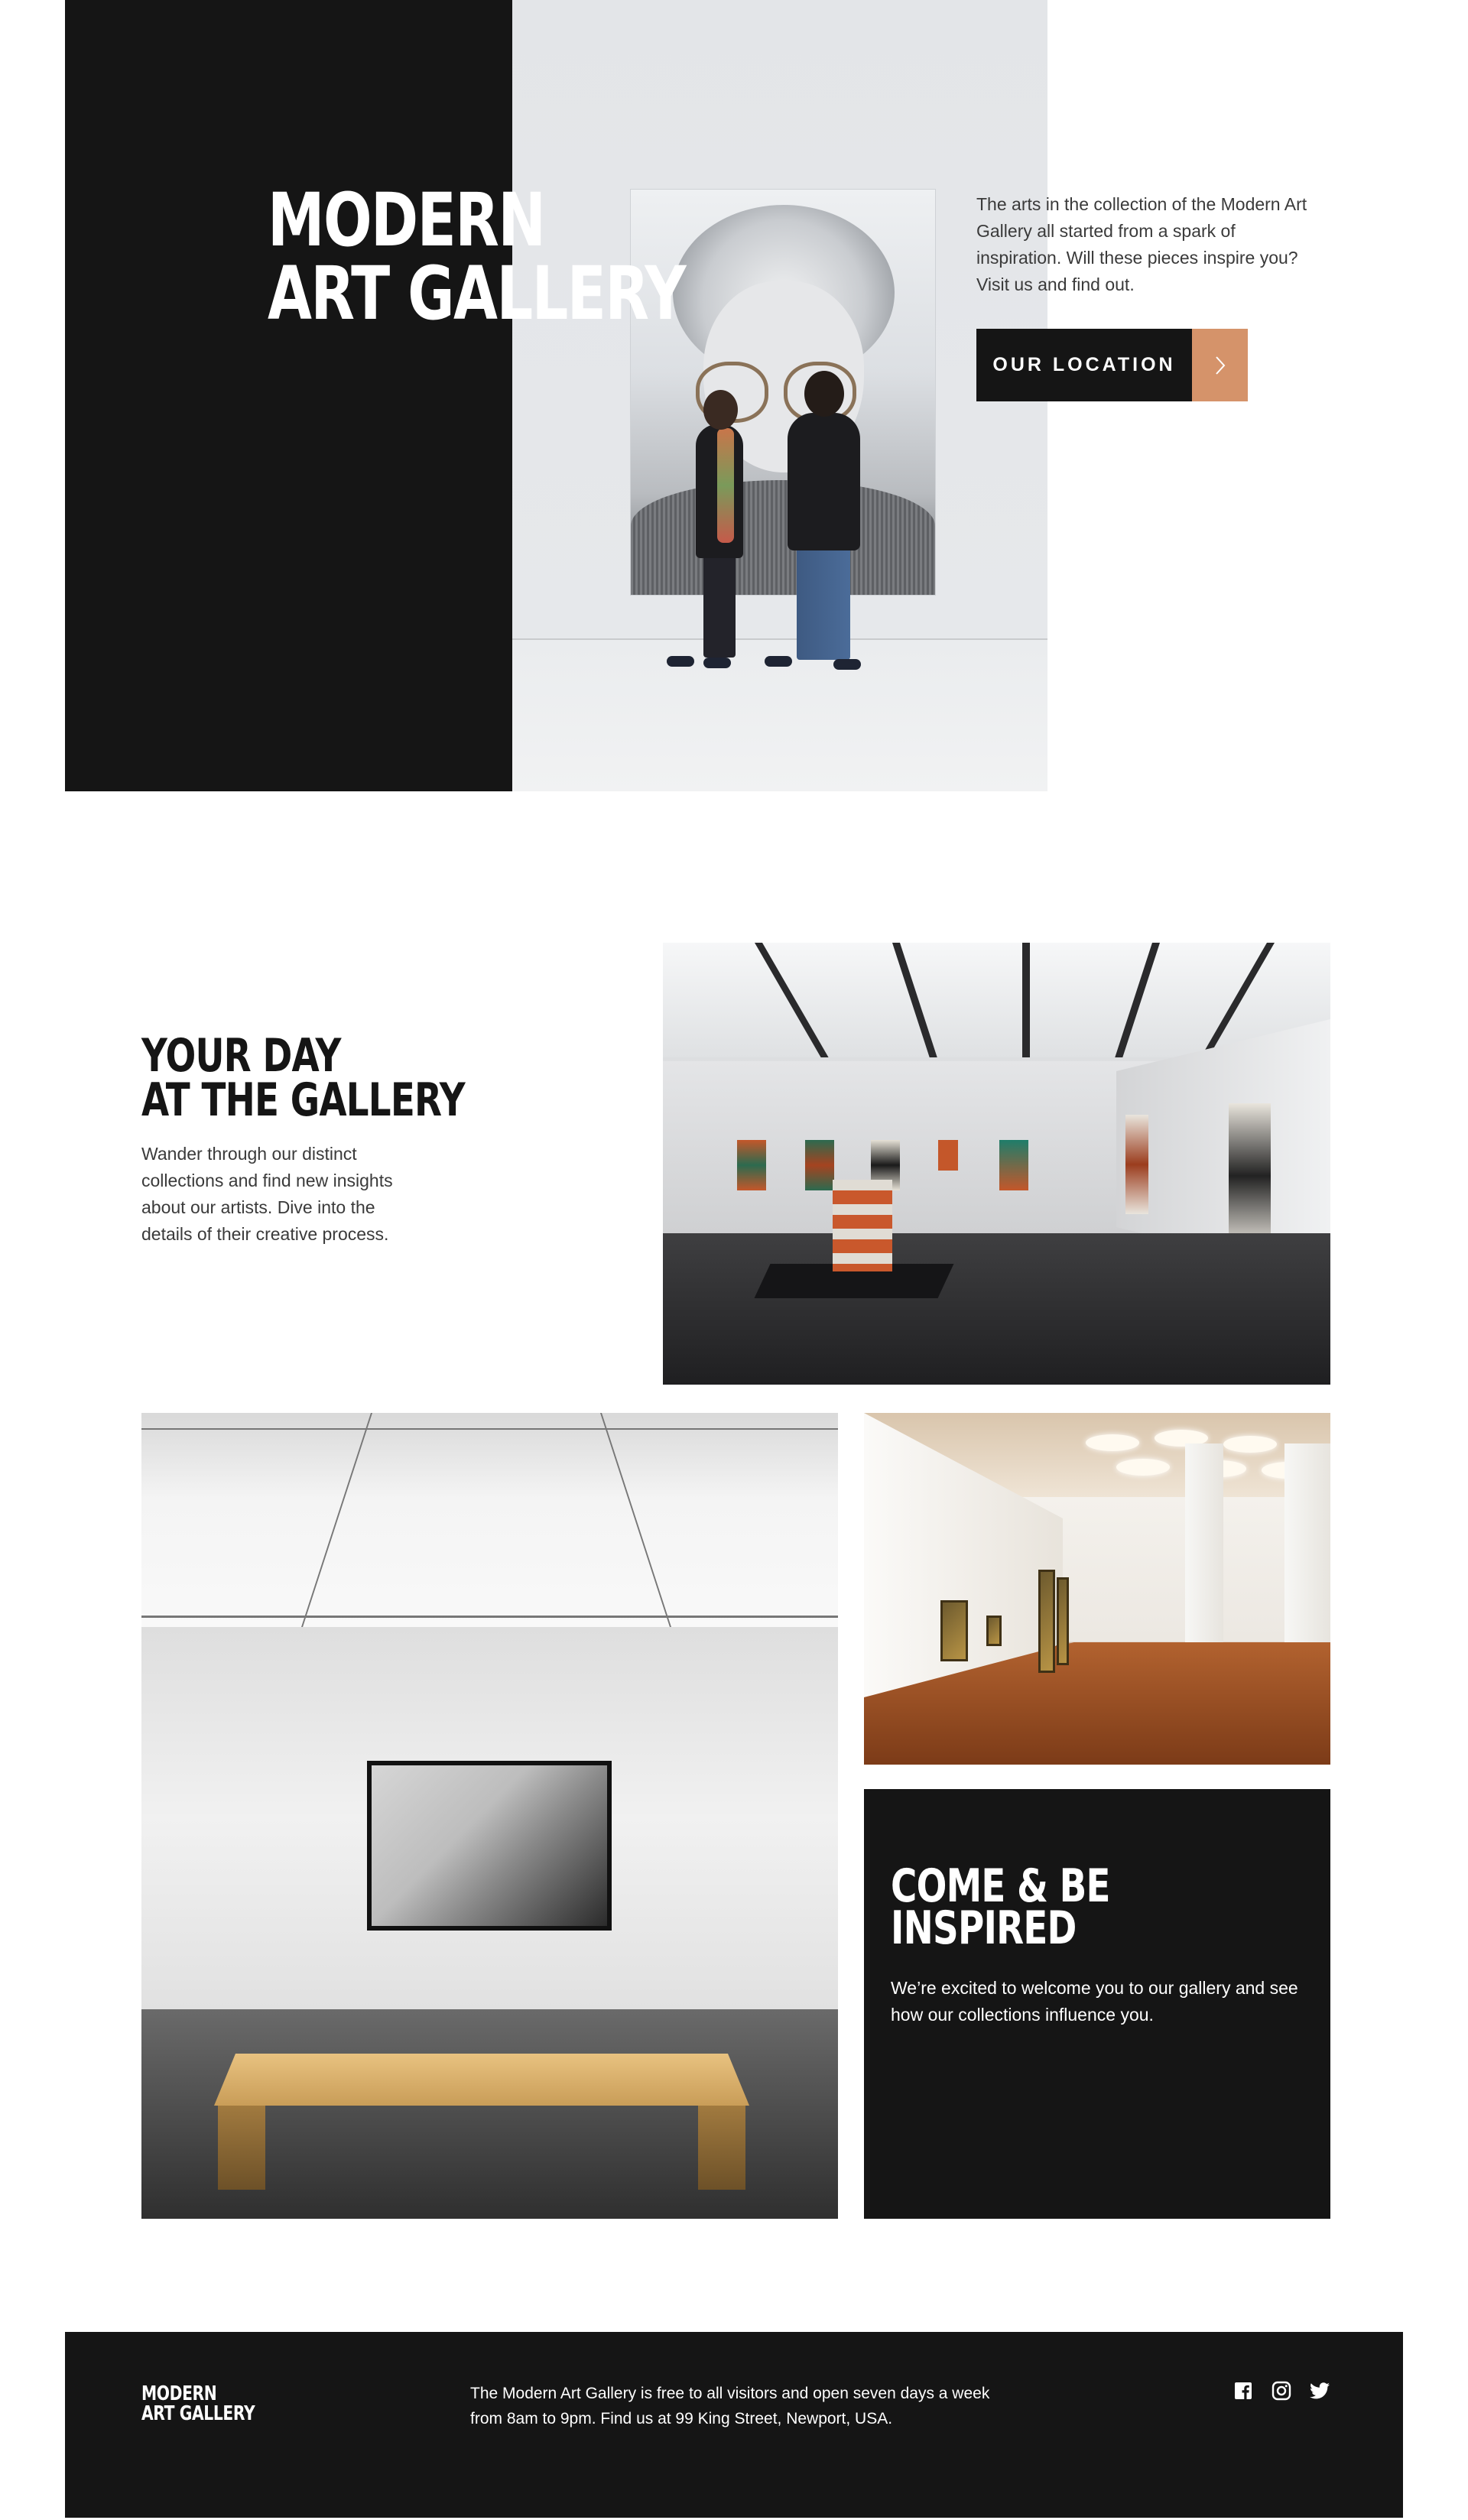 This screenshot has width=1468, height=2520. I want to click on hero-title-line2: ART GALLERY, so click(477, 293).